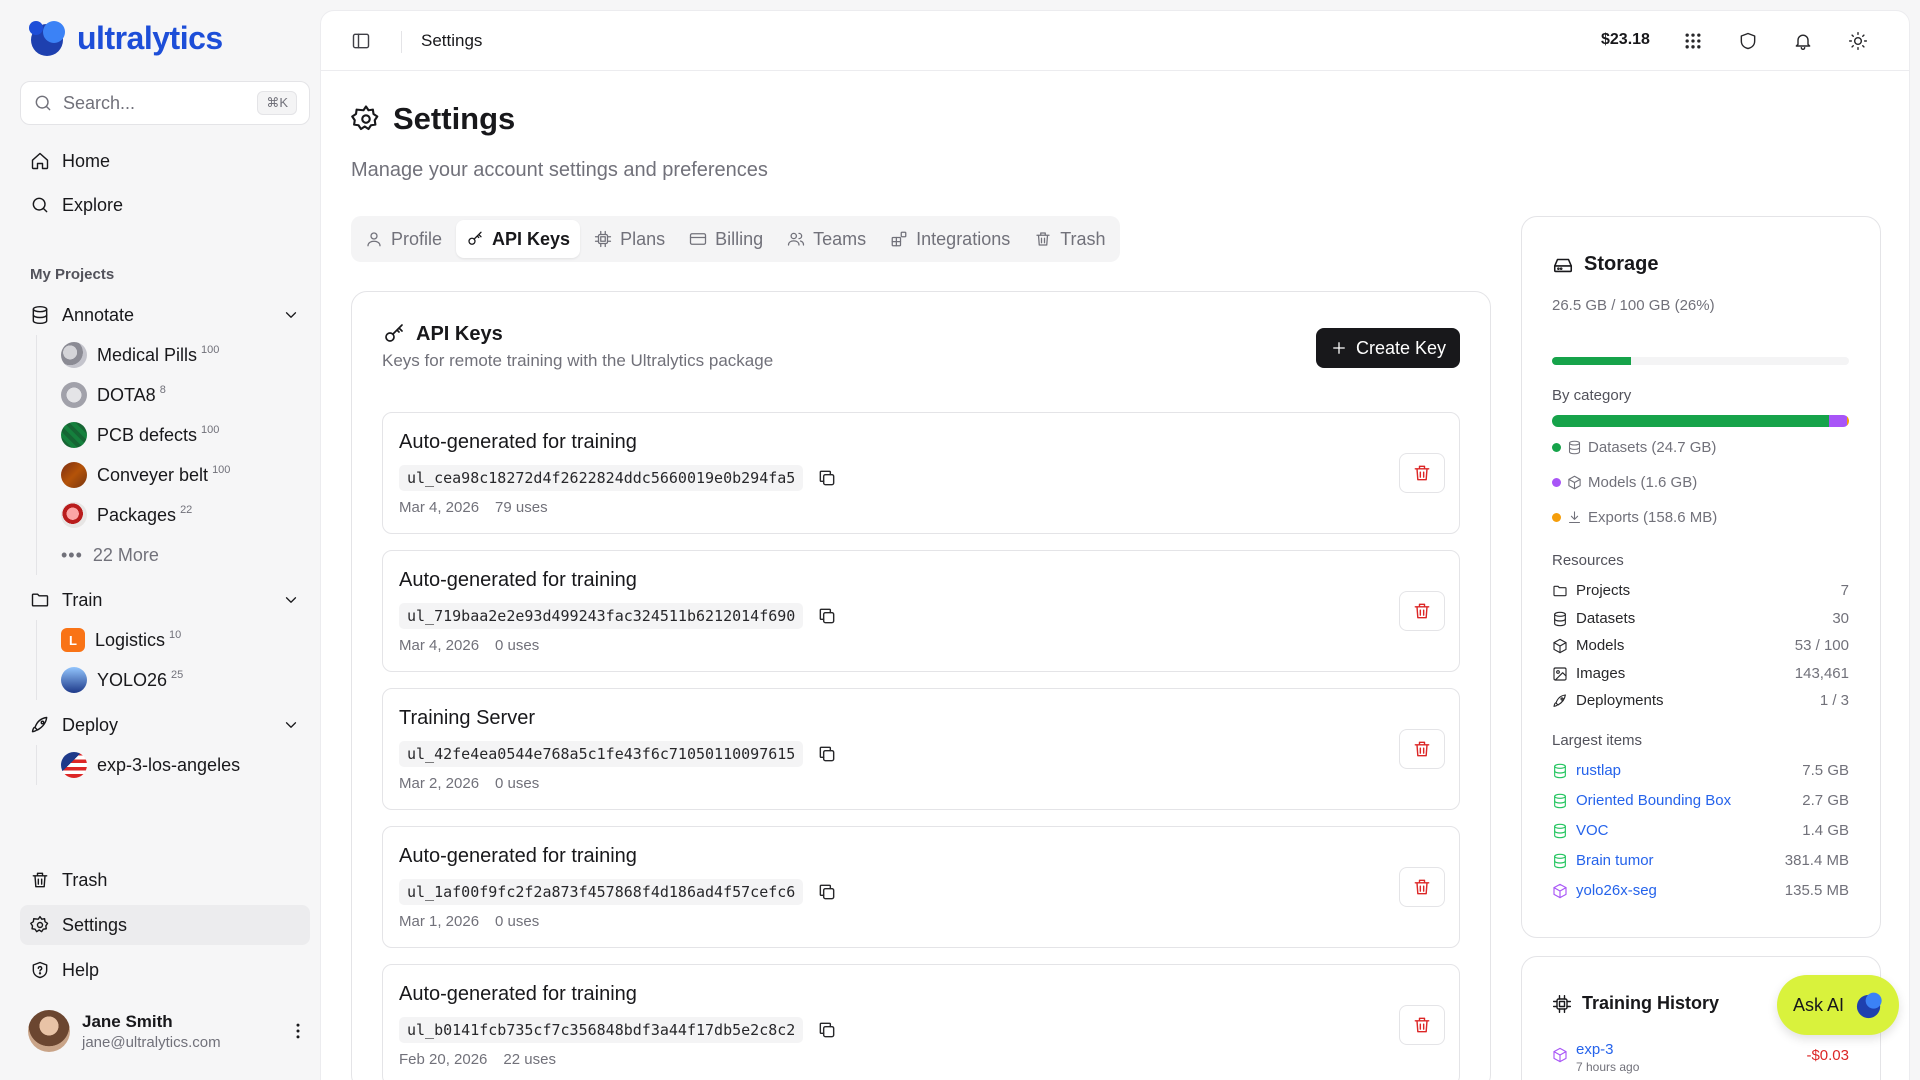  I want to click on project-item: YOLO26 25, so click(110, 680).